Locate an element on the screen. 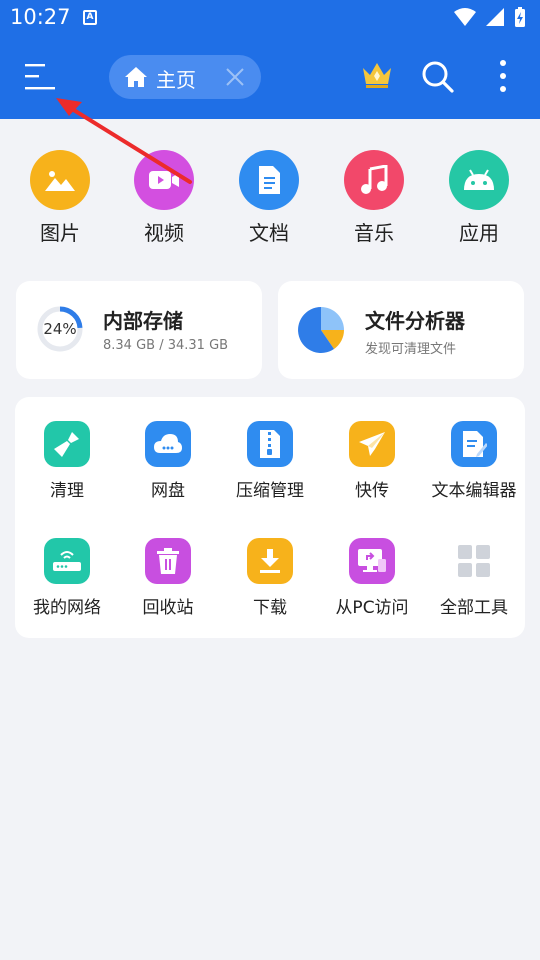  tool-zip-manager: 压缩管理 is located at coordinates (270, 461).